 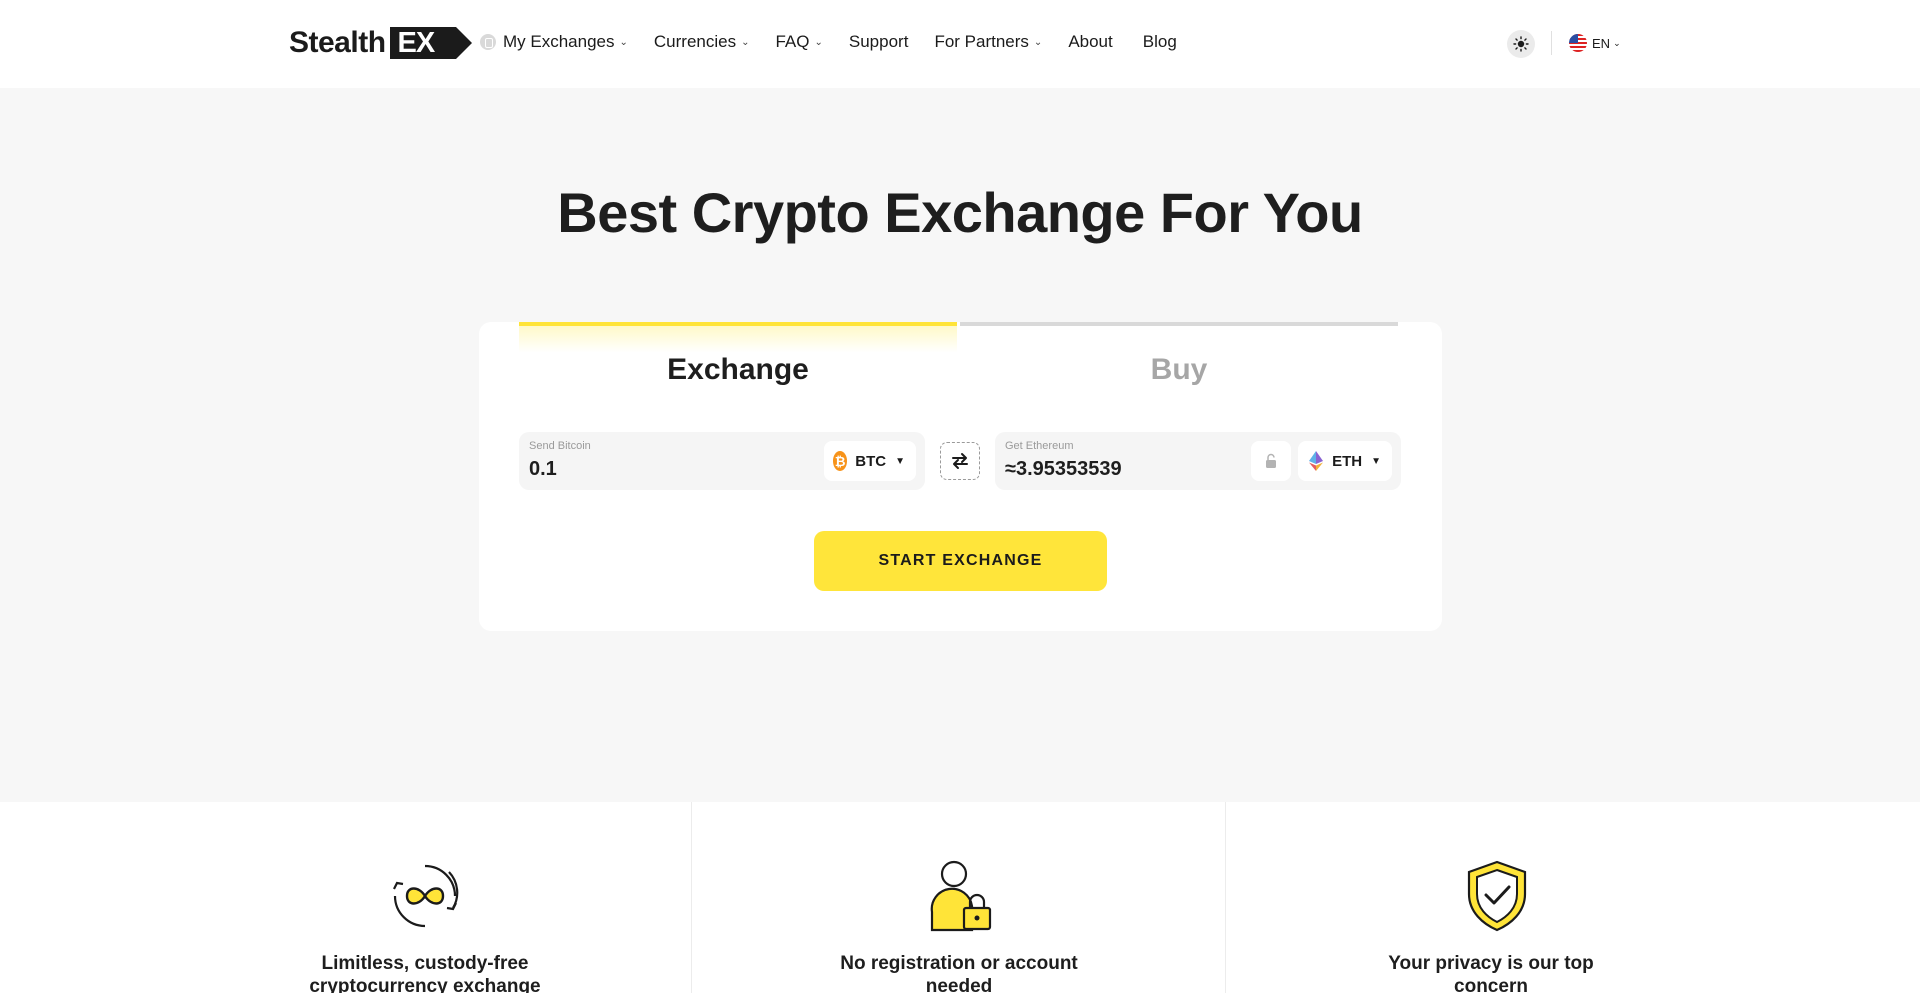 What do you see at coordinates (1573, 897) in the screenshot?
I see `feature-privacy: Your privacy is our top concern` at bounding box center [1573, 897].